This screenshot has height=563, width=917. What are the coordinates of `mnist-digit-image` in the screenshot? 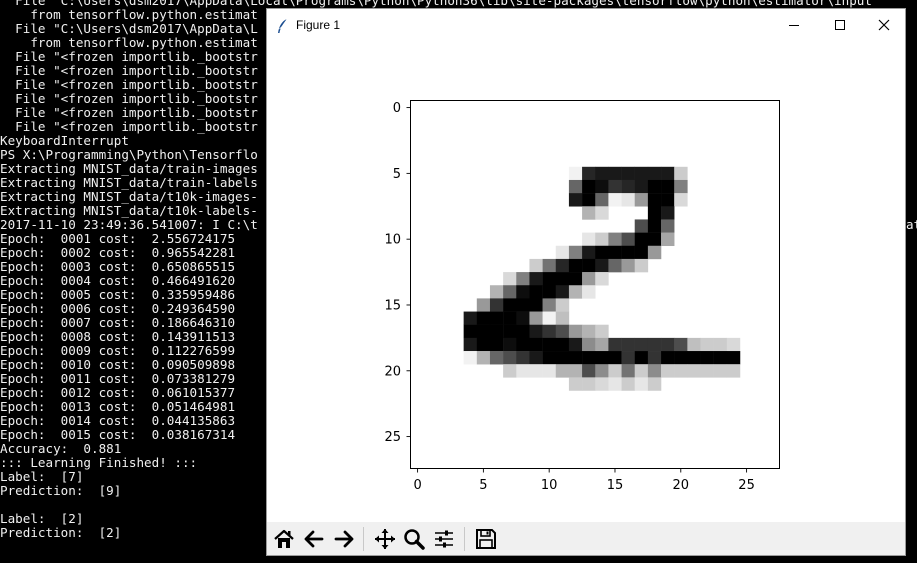 It's located at (602, 278).